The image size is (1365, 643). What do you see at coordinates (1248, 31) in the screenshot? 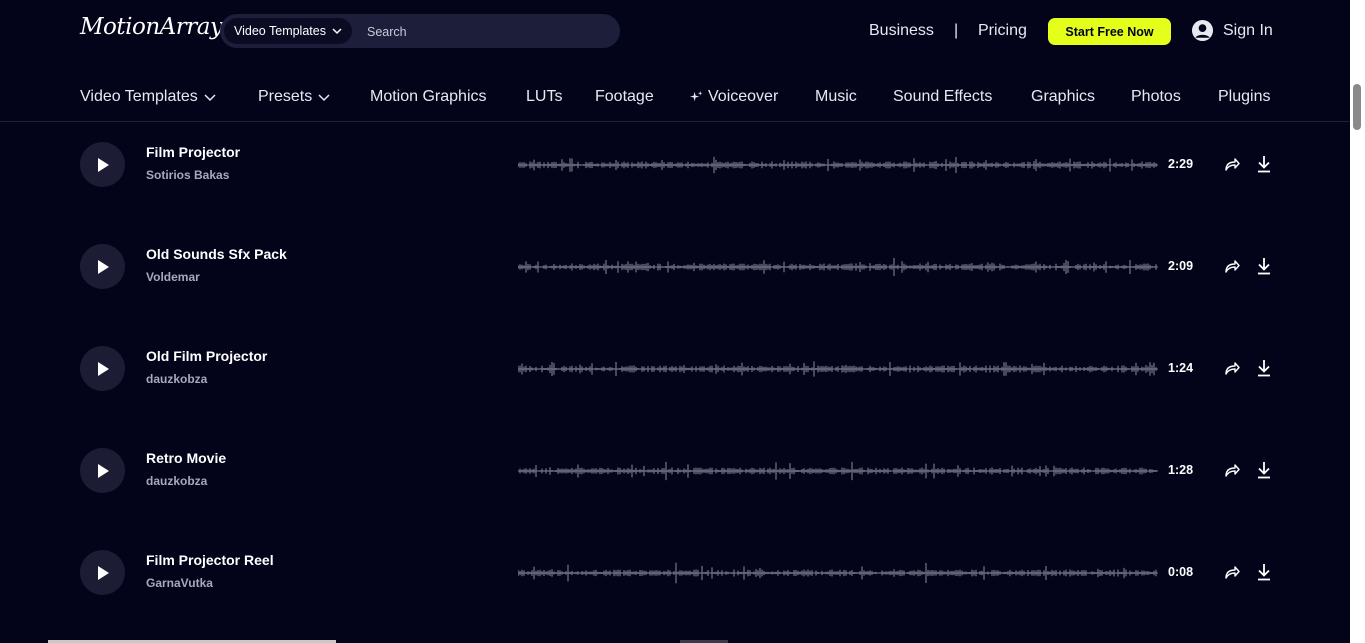
I see `sign-in-label: Sign In` at bounding box center [1248, 31].